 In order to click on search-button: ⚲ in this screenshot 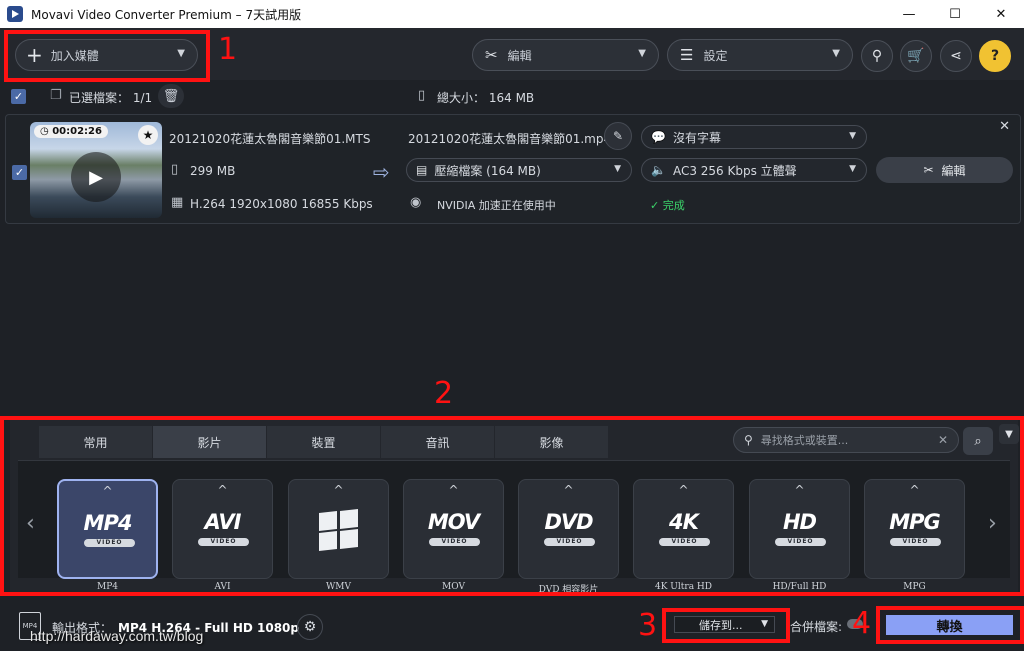, I will do `click(877, 56)`.